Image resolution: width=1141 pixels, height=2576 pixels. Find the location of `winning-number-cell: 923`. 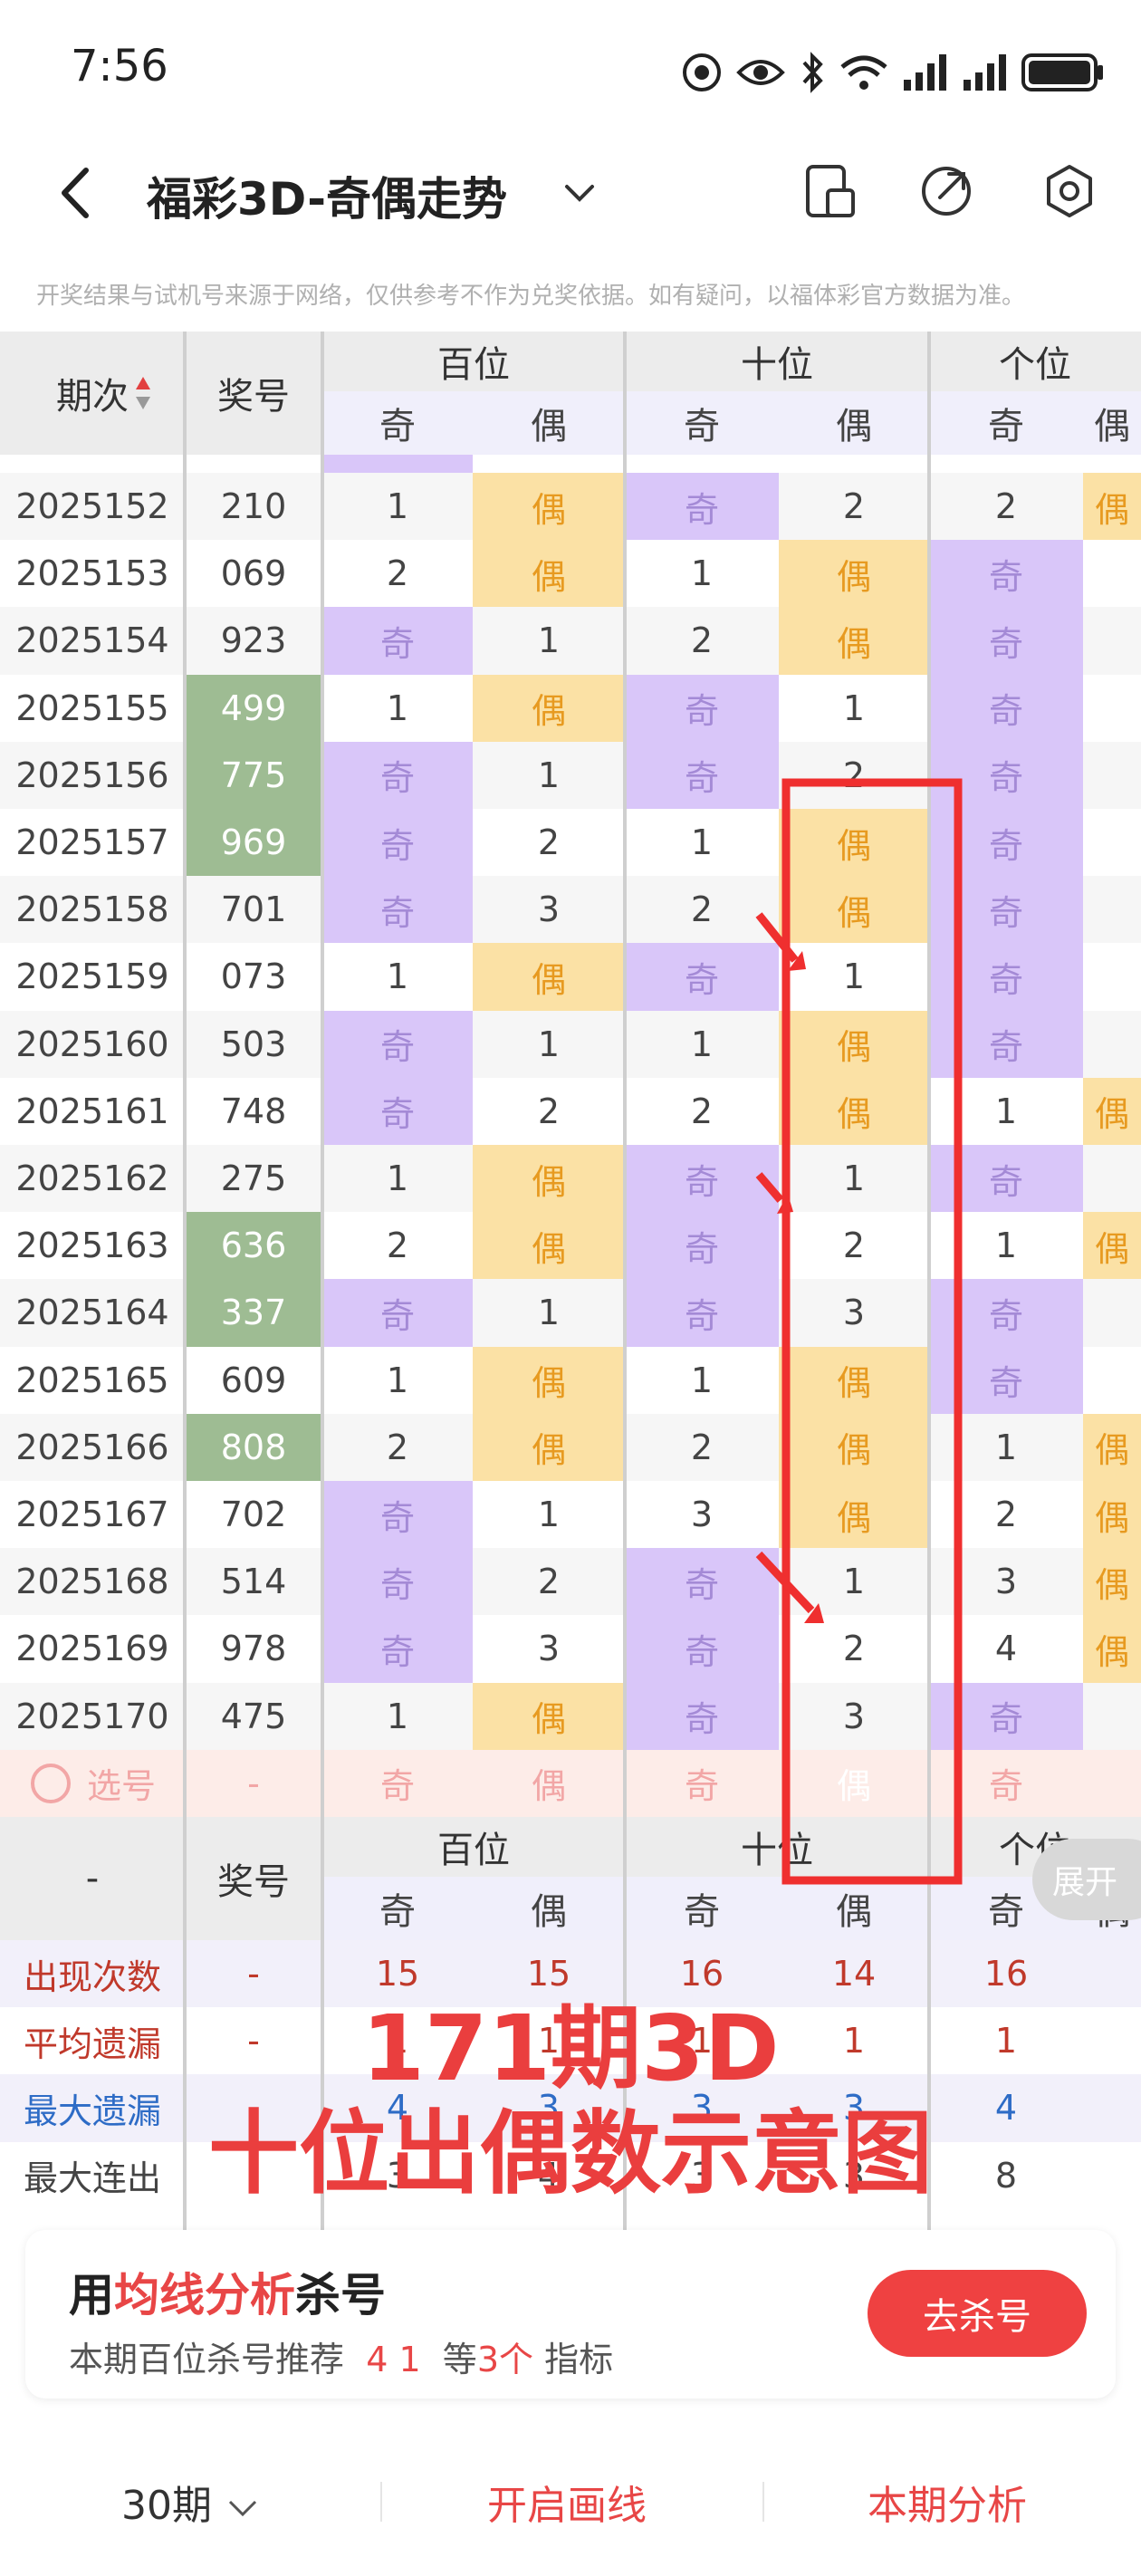

winning-number-cell: 923 is located at coordinates (253, 641).